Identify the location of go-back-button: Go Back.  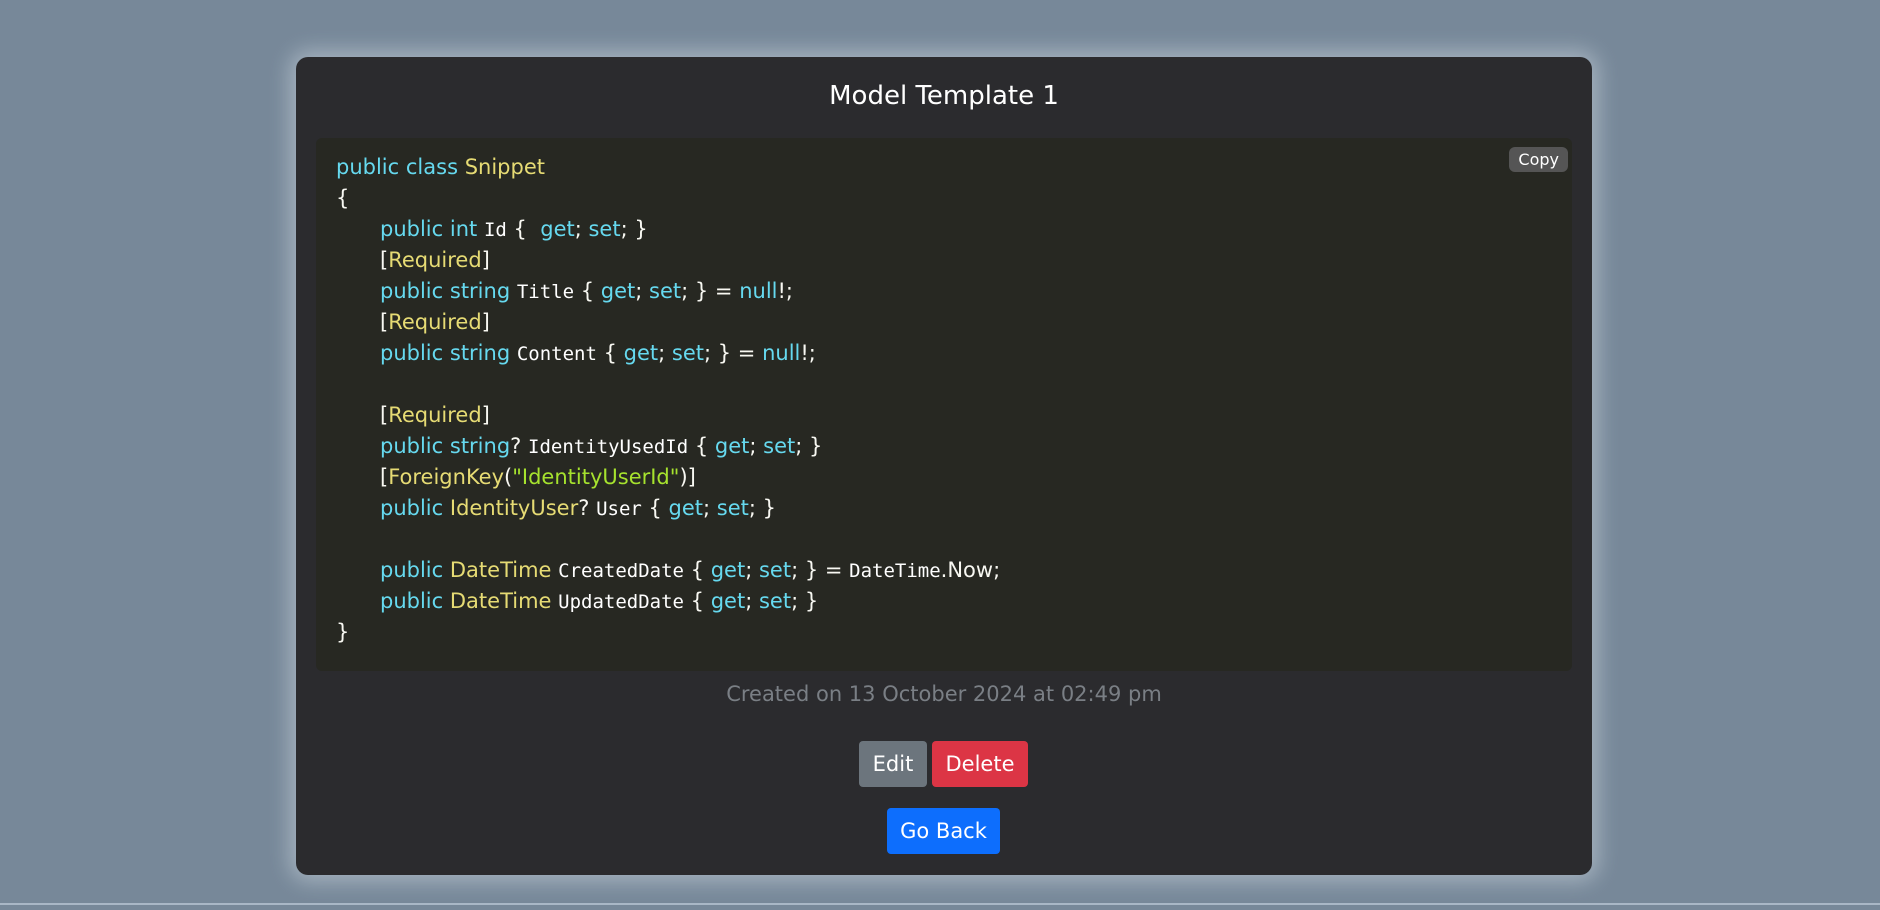
(943, 831).